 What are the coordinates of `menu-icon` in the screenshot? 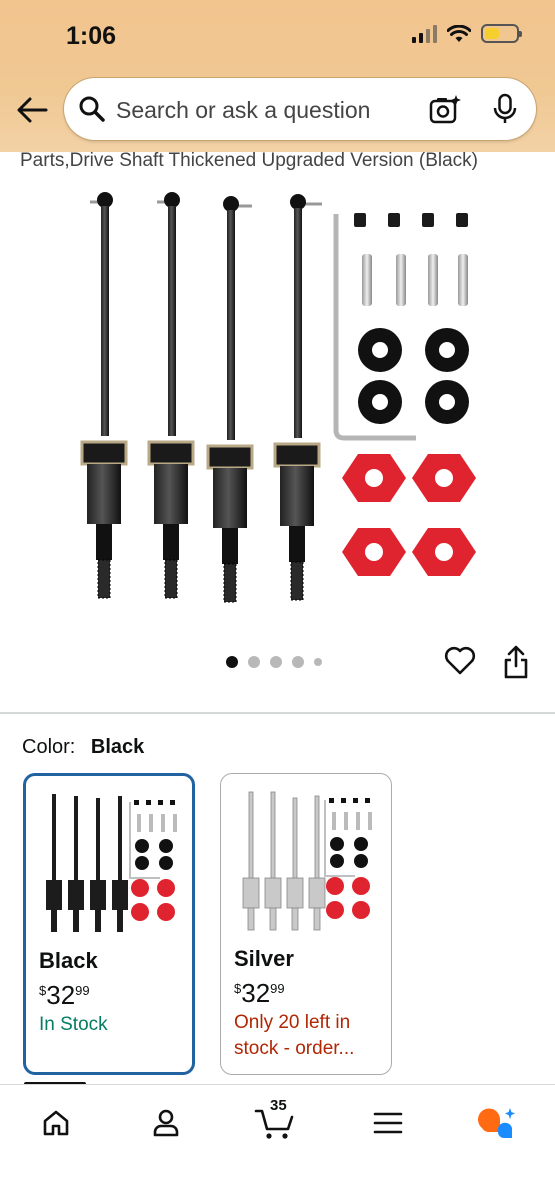 It's located at (388, 1123).